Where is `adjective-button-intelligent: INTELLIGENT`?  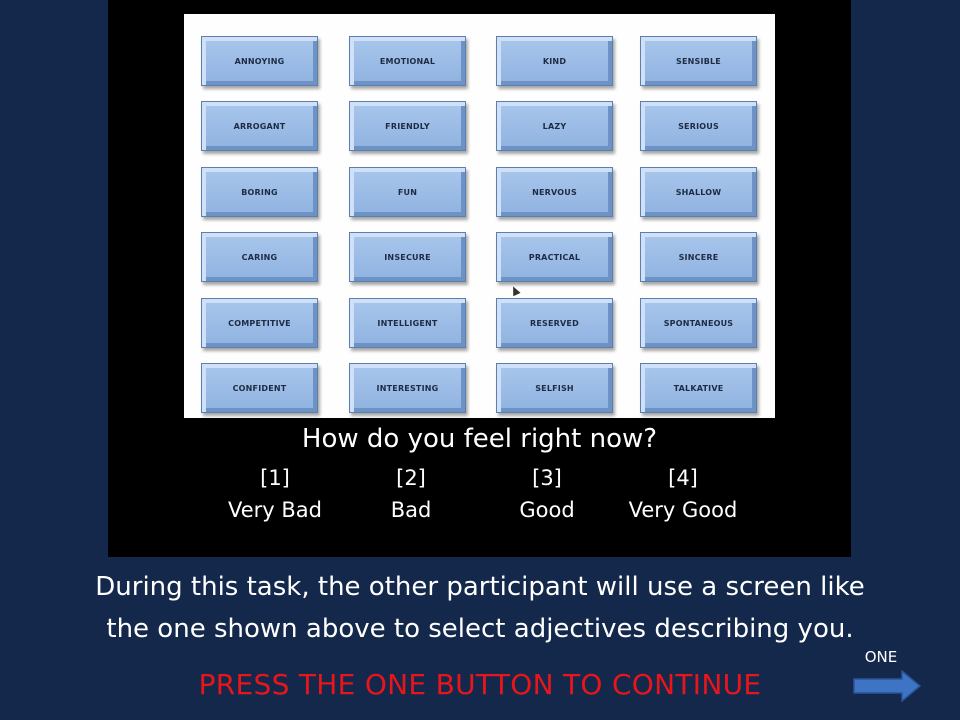 adjective-button-intelligent: INTELLIGENT is located at coordinates (407, 323).